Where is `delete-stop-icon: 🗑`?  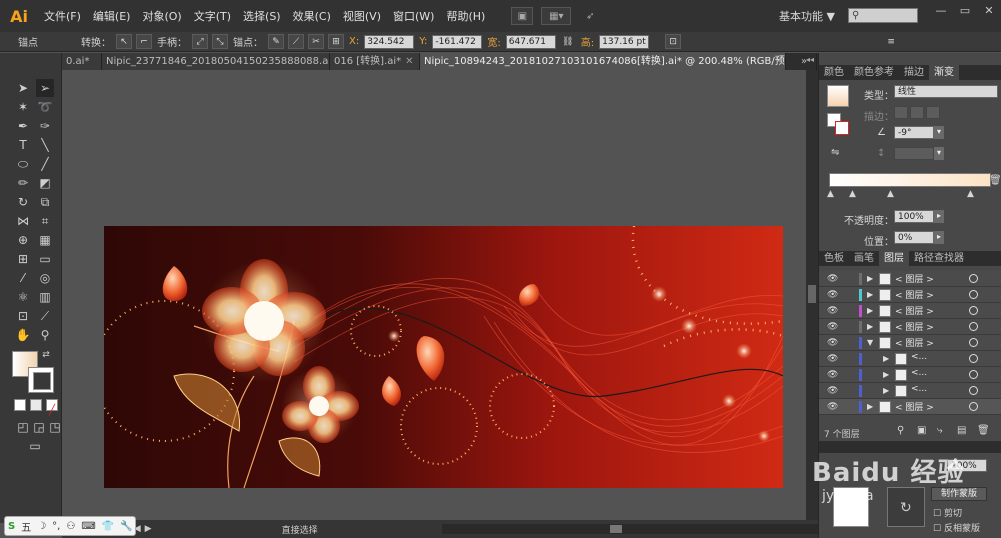 delete-stop-icon: 🗑 is located at coordinates (995, 180).